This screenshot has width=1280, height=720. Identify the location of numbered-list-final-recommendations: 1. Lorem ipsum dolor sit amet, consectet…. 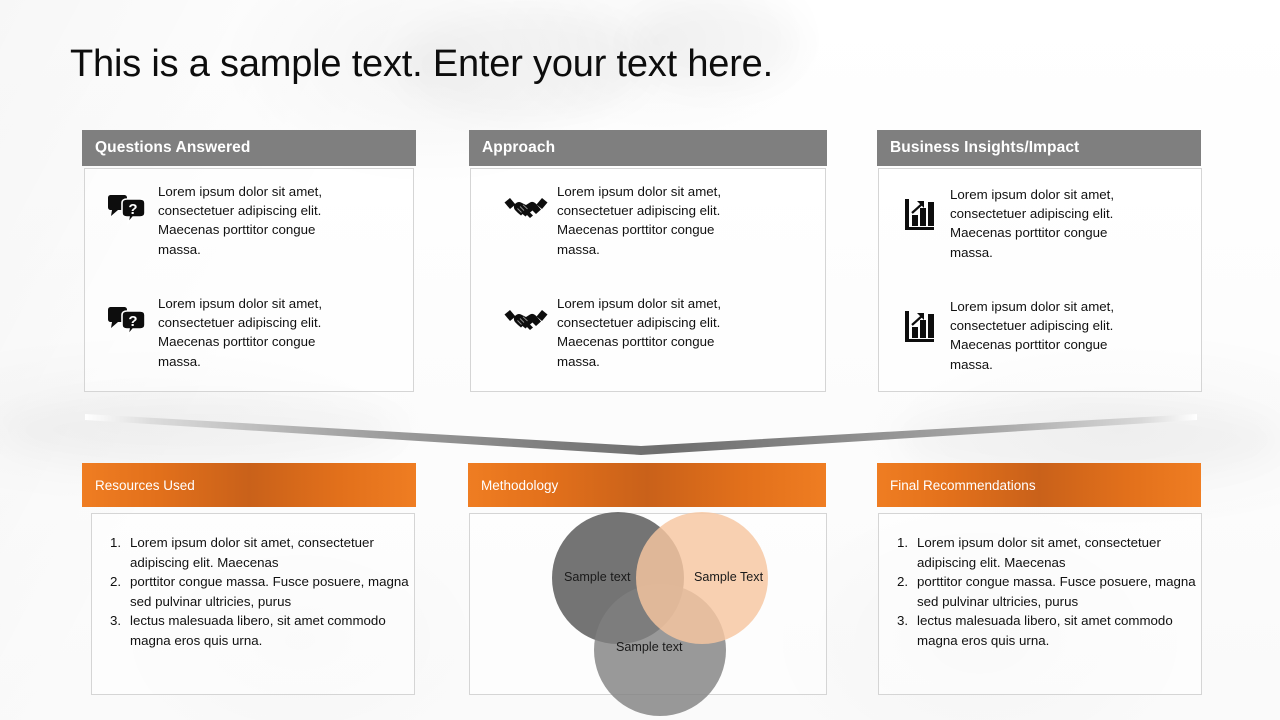
(1042, 591).